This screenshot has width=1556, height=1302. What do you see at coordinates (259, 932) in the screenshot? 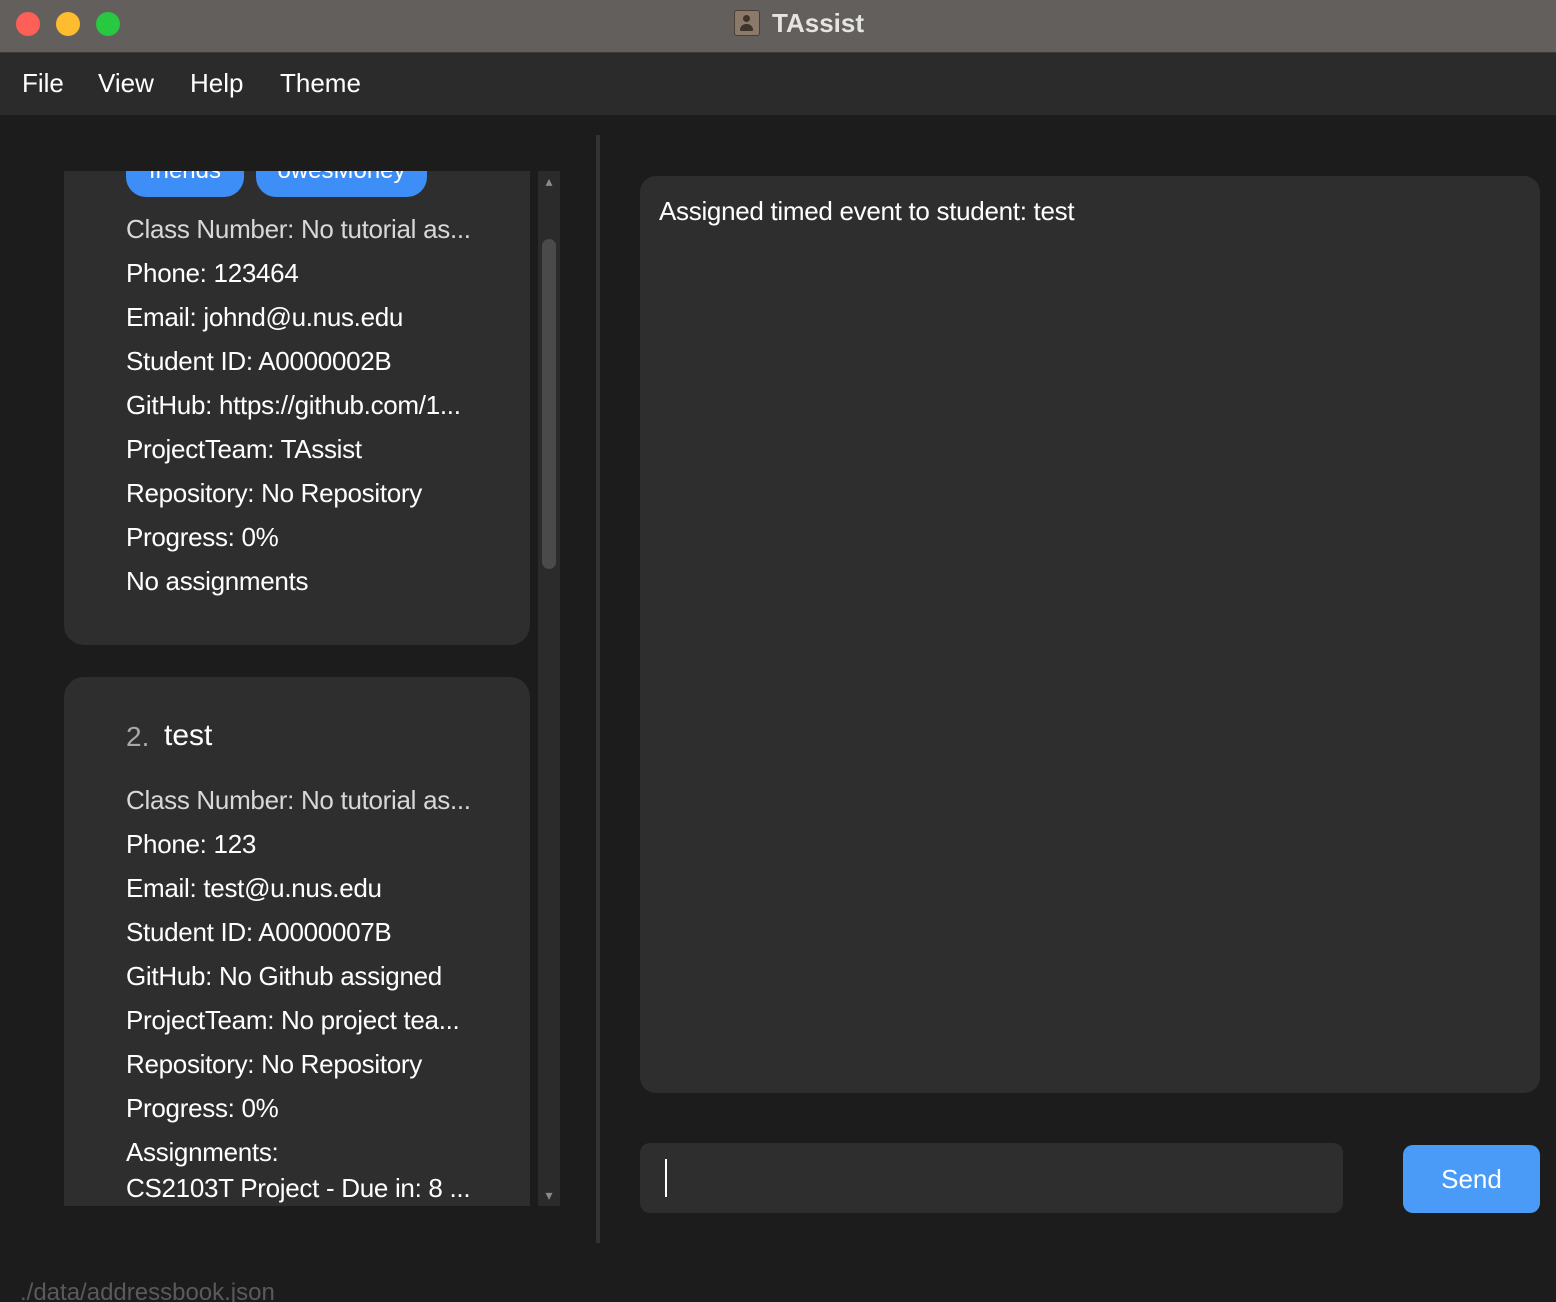
I see `student-id: Student ID: A0000007B` at bounding box center [259, 932].